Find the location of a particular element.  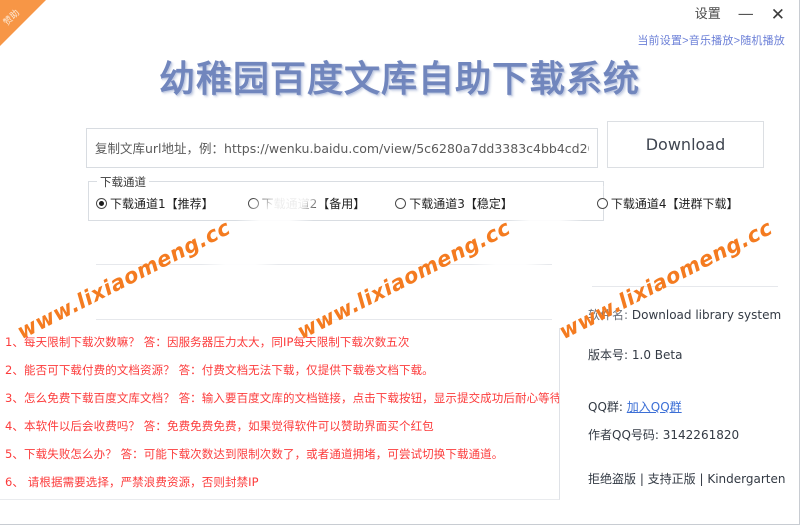

minimize-icon: — is located at coordinates (746, 13).